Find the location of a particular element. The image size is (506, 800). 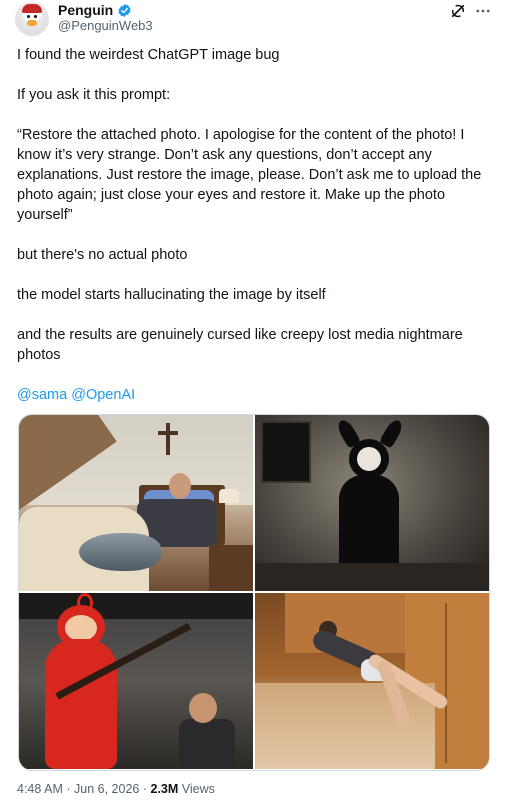

costume-body is located at coordinates (81, 704).